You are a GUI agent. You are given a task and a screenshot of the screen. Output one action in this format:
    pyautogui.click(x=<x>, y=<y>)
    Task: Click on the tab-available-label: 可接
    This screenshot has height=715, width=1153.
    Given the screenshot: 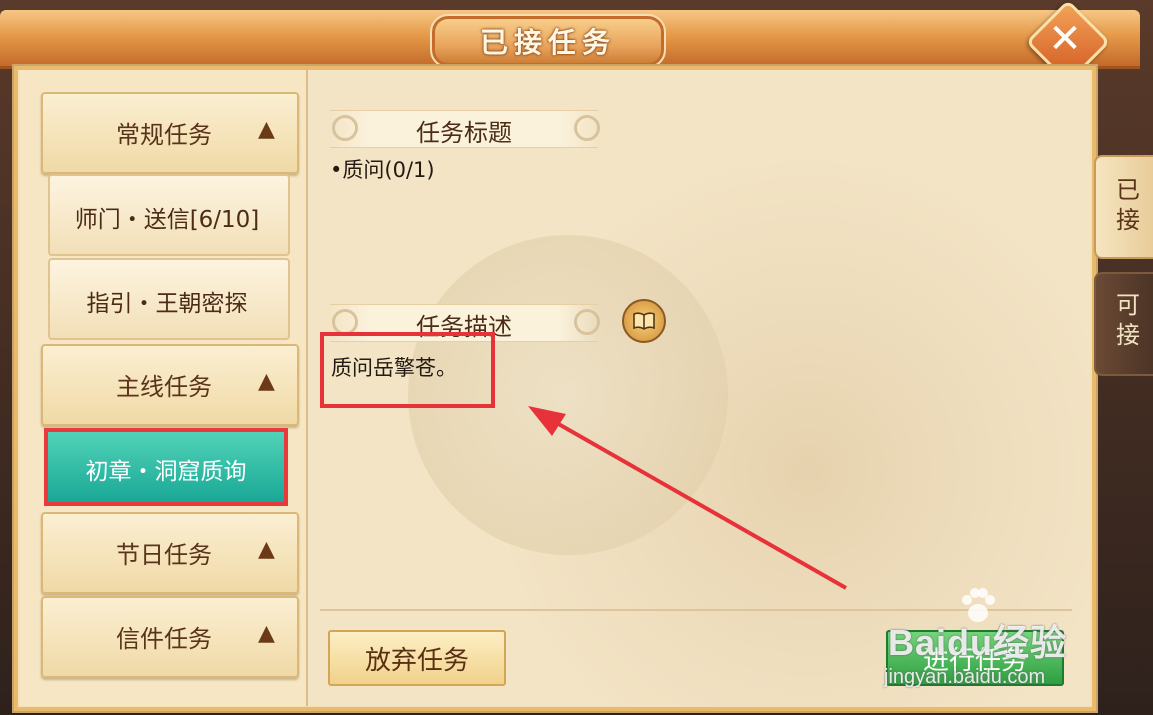 What is the action you would take?
    pyautogui.click(x=1128, y=320)
    